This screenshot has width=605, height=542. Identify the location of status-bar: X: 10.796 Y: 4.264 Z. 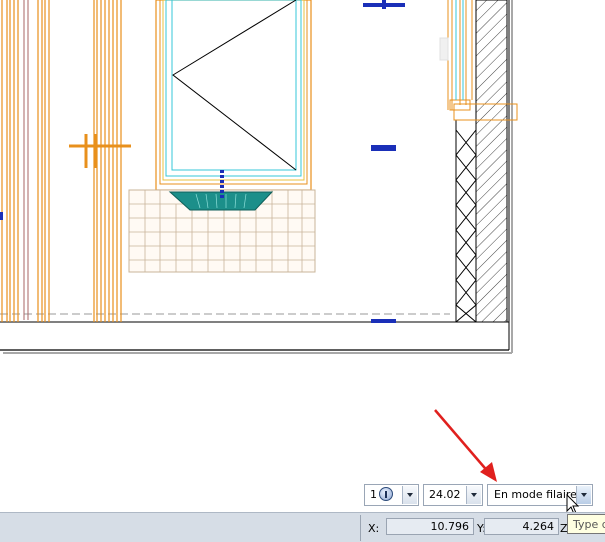
(302, 527).